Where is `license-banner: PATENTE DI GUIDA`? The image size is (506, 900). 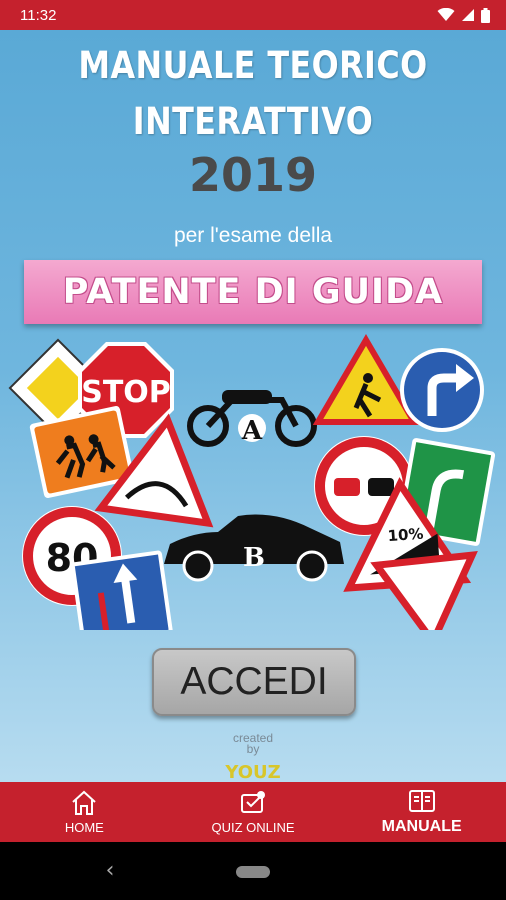 license-banner: PATENTE DI GUIDA is located at coordinates (253, 292).